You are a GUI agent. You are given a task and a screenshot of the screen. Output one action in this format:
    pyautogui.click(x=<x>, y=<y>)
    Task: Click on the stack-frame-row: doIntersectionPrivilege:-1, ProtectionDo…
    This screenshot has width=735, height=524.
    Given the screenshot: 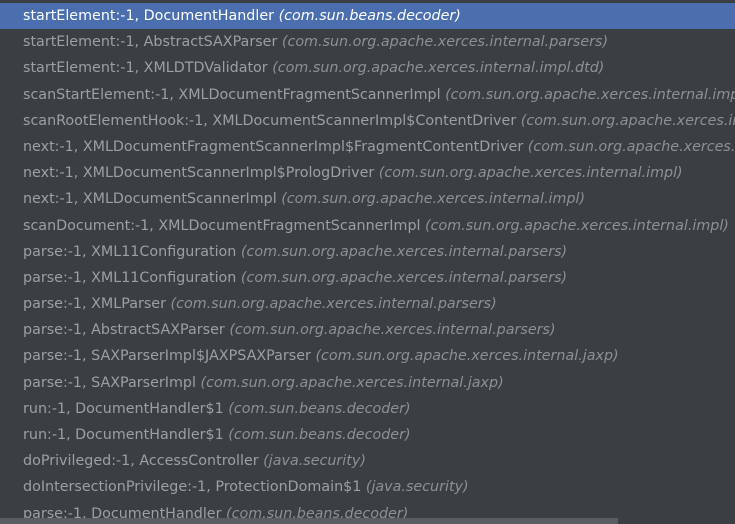 What is the action you would take?
    pyautogui.click(x=367, y=487)
    